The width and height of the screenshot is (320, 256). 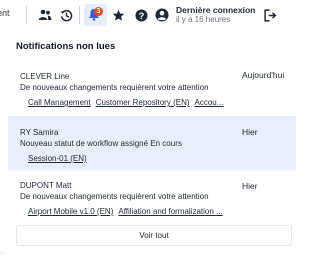 I want to click on notification-sender: CLEVER Line, so click(x=45, y=76).